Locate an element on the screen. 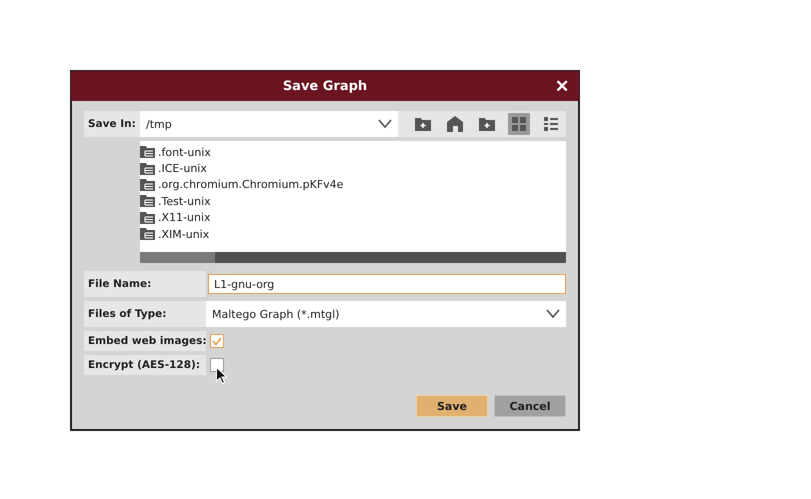 This screenshot has width=811, height=499. scrollbar is located at coordinates (353, 257).